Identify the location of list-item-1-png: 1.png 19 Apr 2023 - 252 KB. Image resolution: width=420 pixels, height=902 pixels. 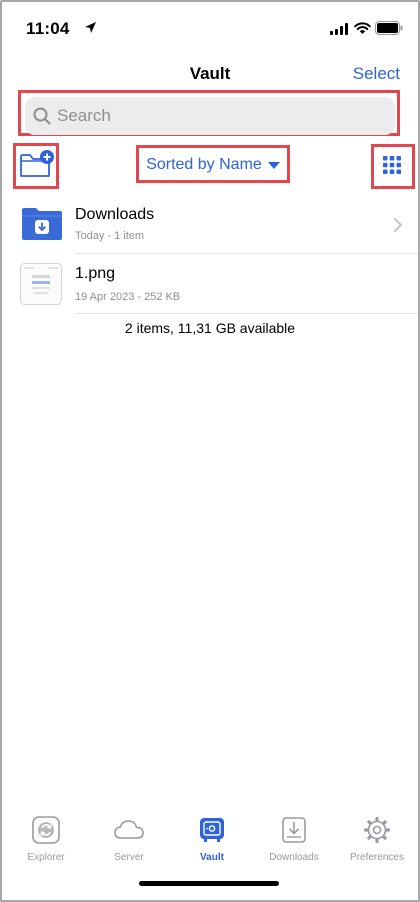
(210, 284).